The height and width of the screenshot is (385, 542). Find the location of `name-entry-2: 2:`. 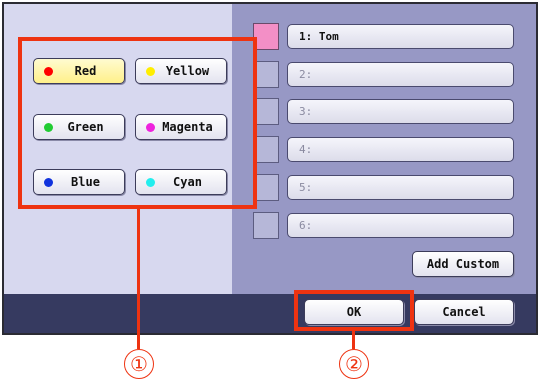

name-entry-2: 2: is located at coordinates (400, 74).